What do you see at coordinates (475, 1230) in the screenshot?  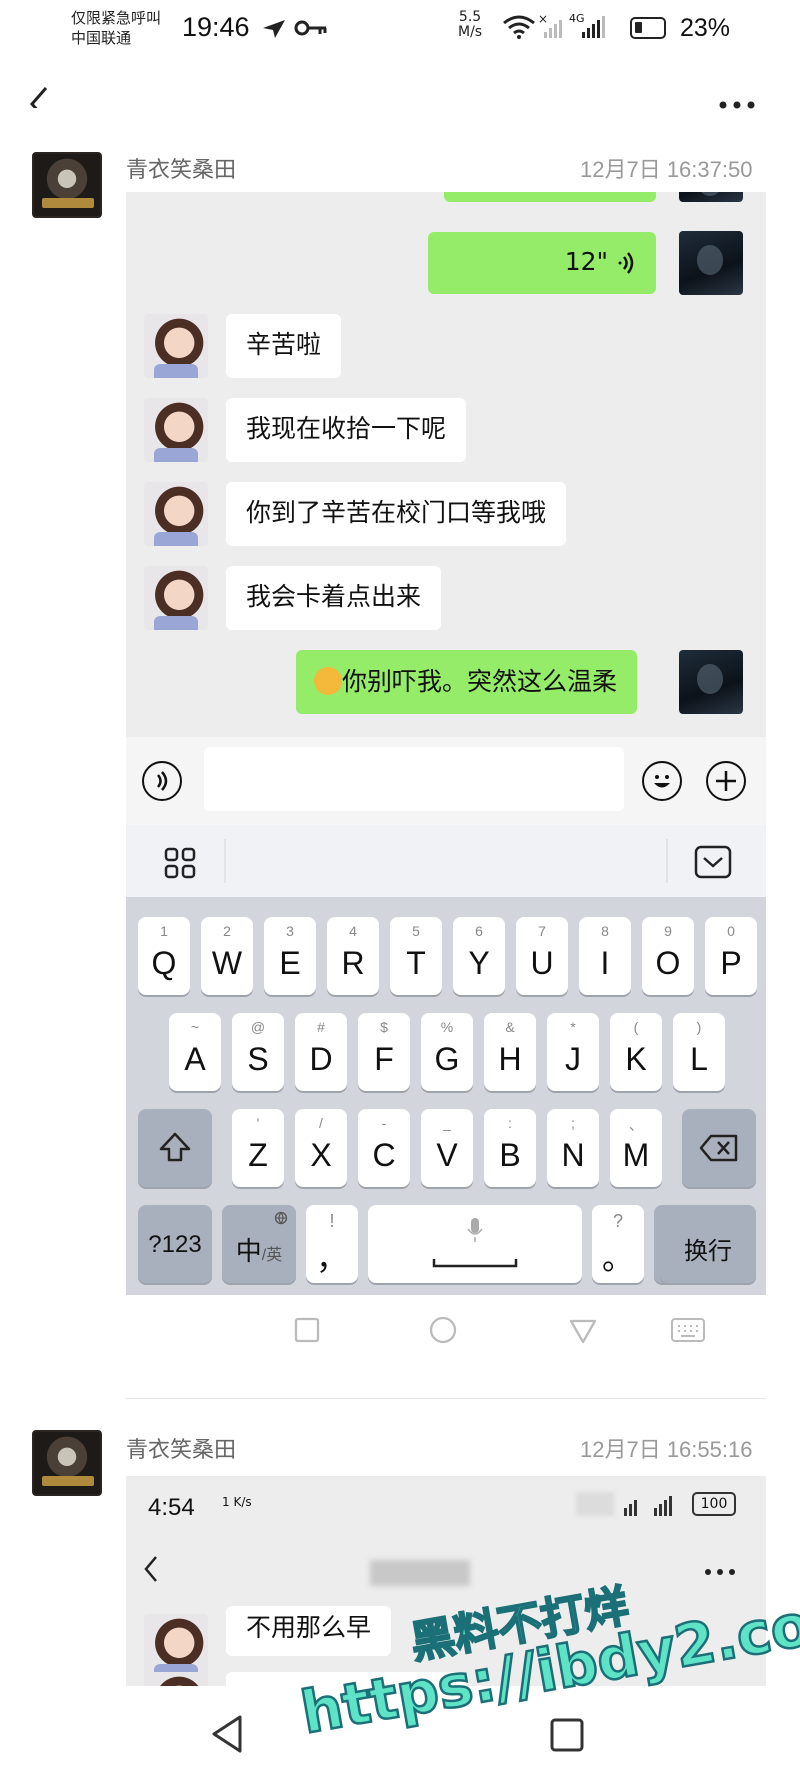 I see `microphone-icon` at bounding box center [475, 1230].